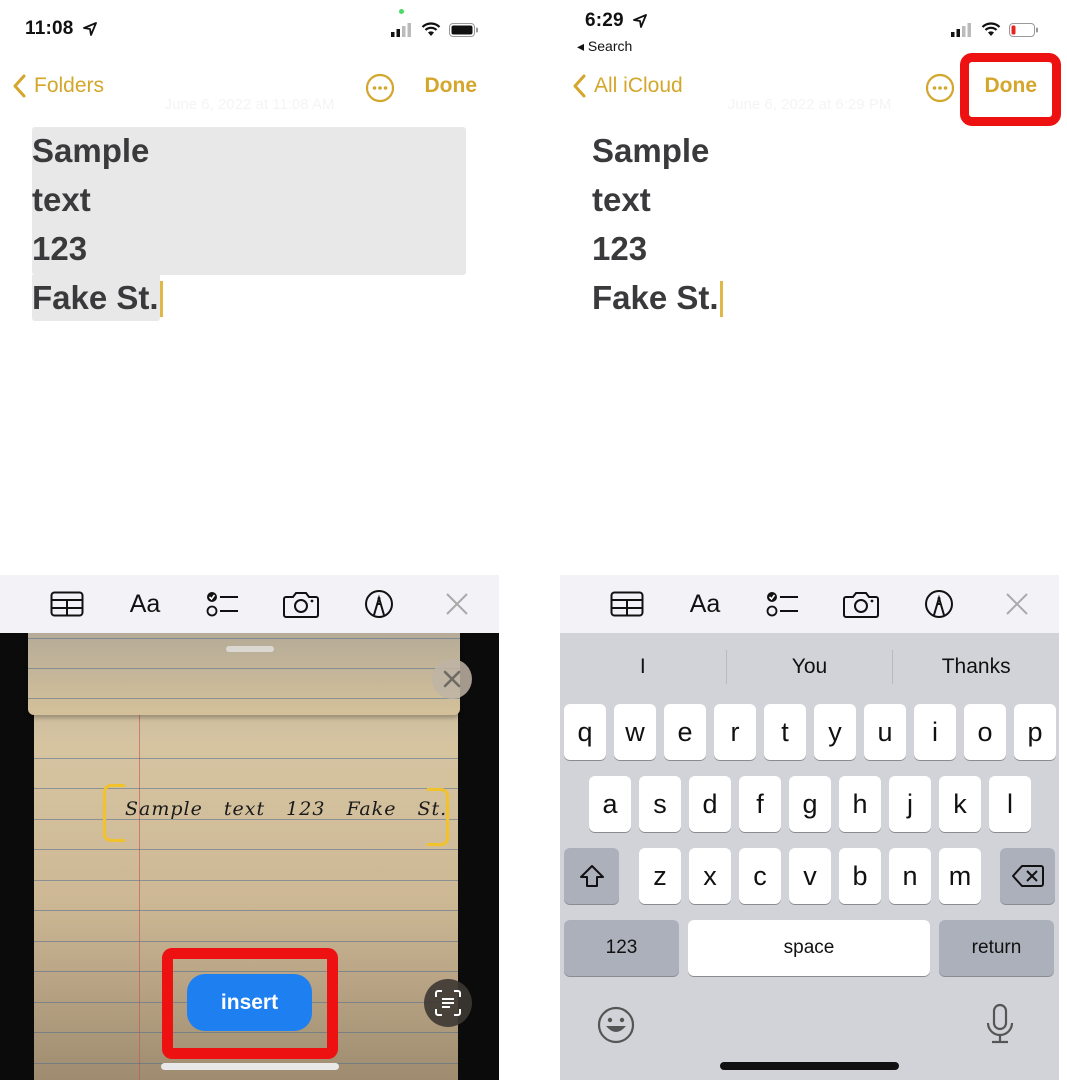  Describe the element at coordinates (985, 732) in the screenshot. I see `key-o: o` at that location.